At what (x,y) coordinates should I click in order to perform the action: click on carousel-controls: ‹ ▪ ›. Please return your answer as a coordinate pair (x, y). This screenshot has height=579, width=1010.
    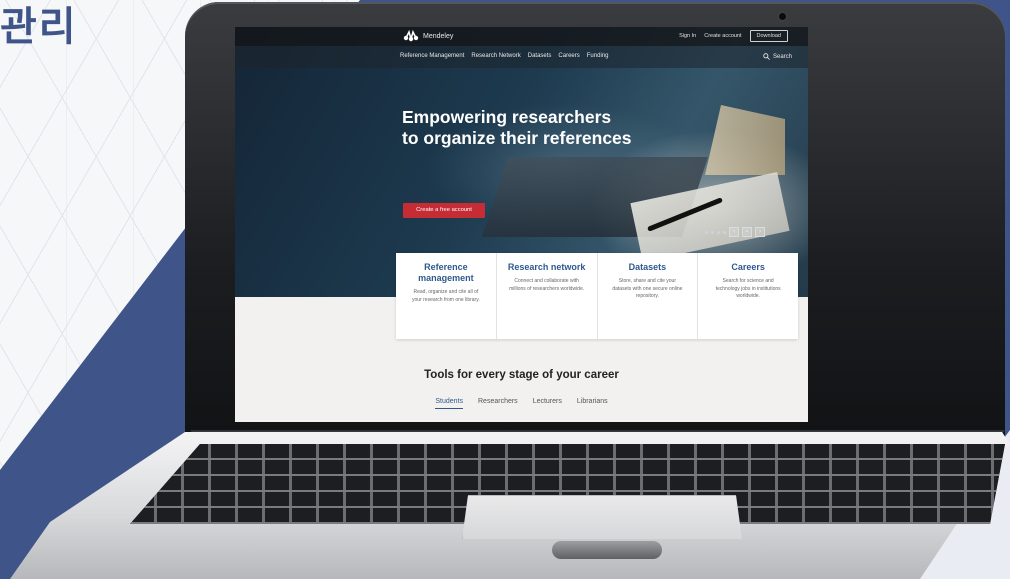
    Looking at the image, I should click on (735, 232).